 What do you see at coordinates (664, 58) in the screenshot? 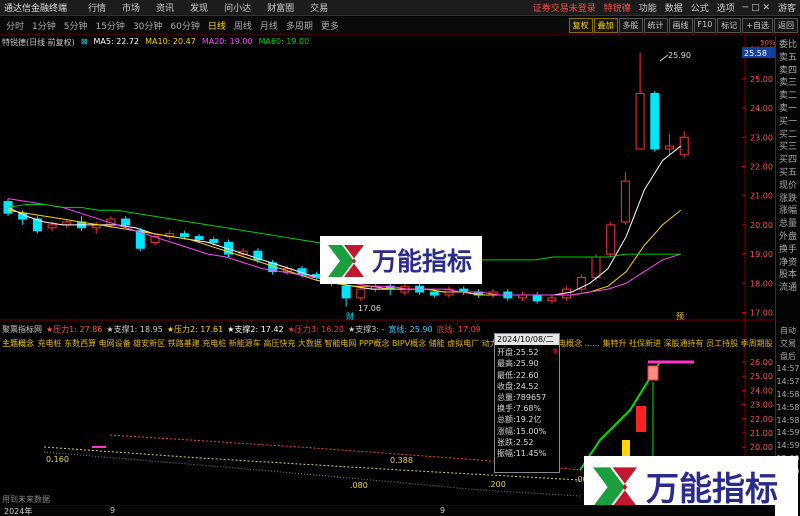
I see `max-price-pointer` at bounding box center [664, 58].